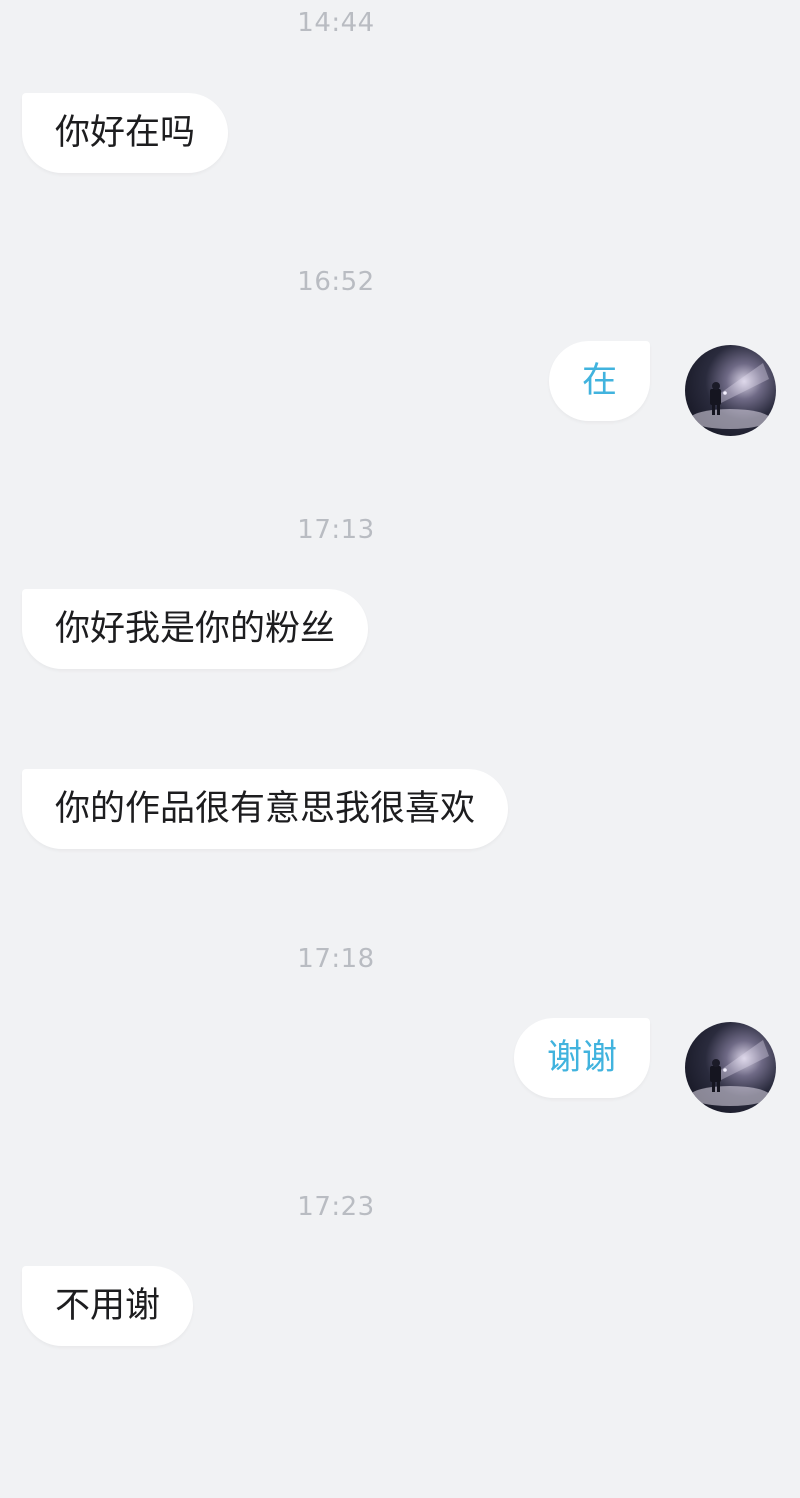  I want to click on timestamp: 14:44, so click(336, 23).